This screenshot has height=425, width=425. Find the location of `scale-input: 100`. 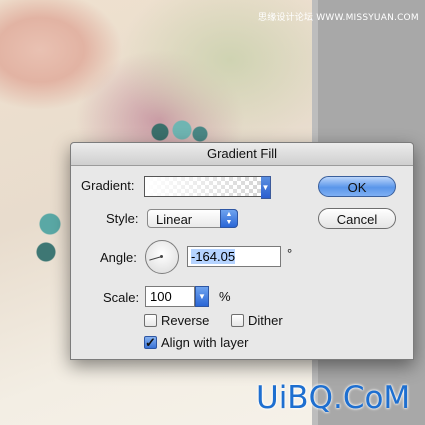

scale-input: 100 is located at coordinates (170, 296).